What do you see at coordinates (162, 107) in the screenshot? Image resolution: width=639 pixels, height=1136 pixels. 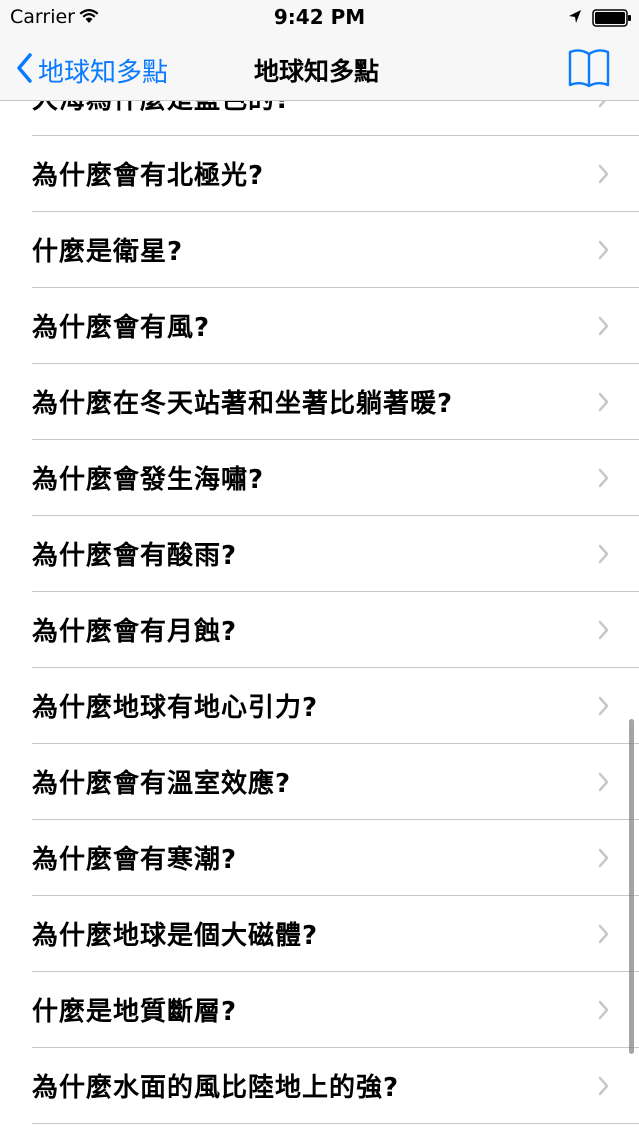 I see `list-item-title: 大海為什麼是藍色的?` at bounding box center [162, 107].